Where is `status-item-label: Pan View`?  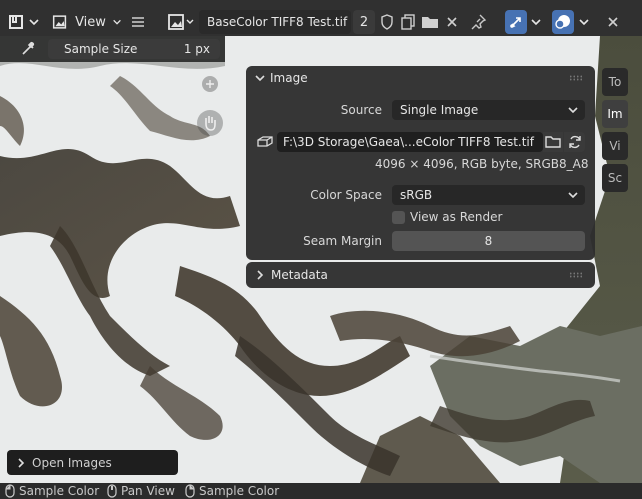 status-item-label: Pan View is located at coordinates (148, 491).